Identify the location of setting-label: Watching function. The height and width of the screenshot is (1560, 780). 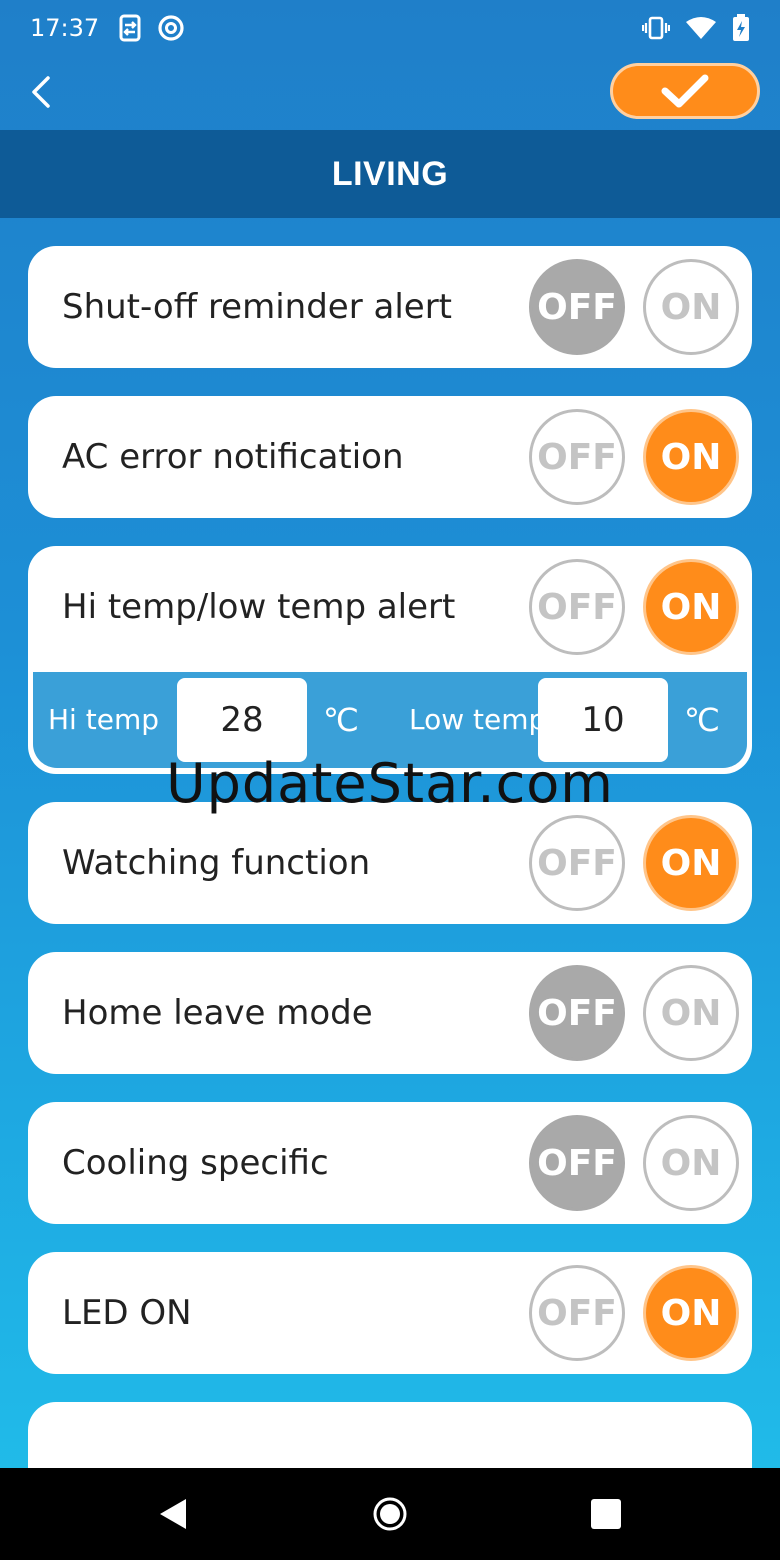
(216, 863).